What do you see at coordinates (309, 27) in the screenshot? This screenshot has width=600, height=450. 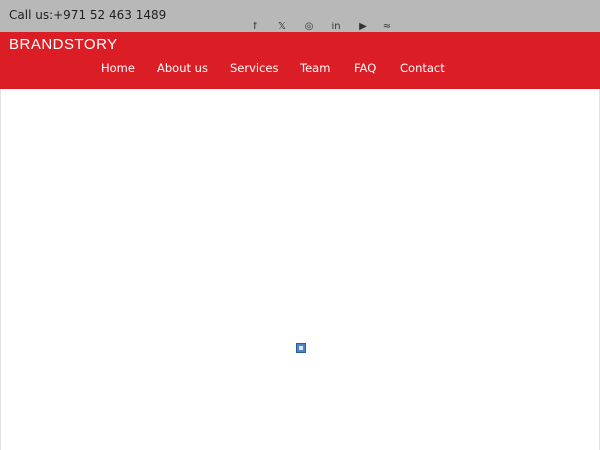 I see `instagram-icon: ◎` at bounding box center [309, 27].